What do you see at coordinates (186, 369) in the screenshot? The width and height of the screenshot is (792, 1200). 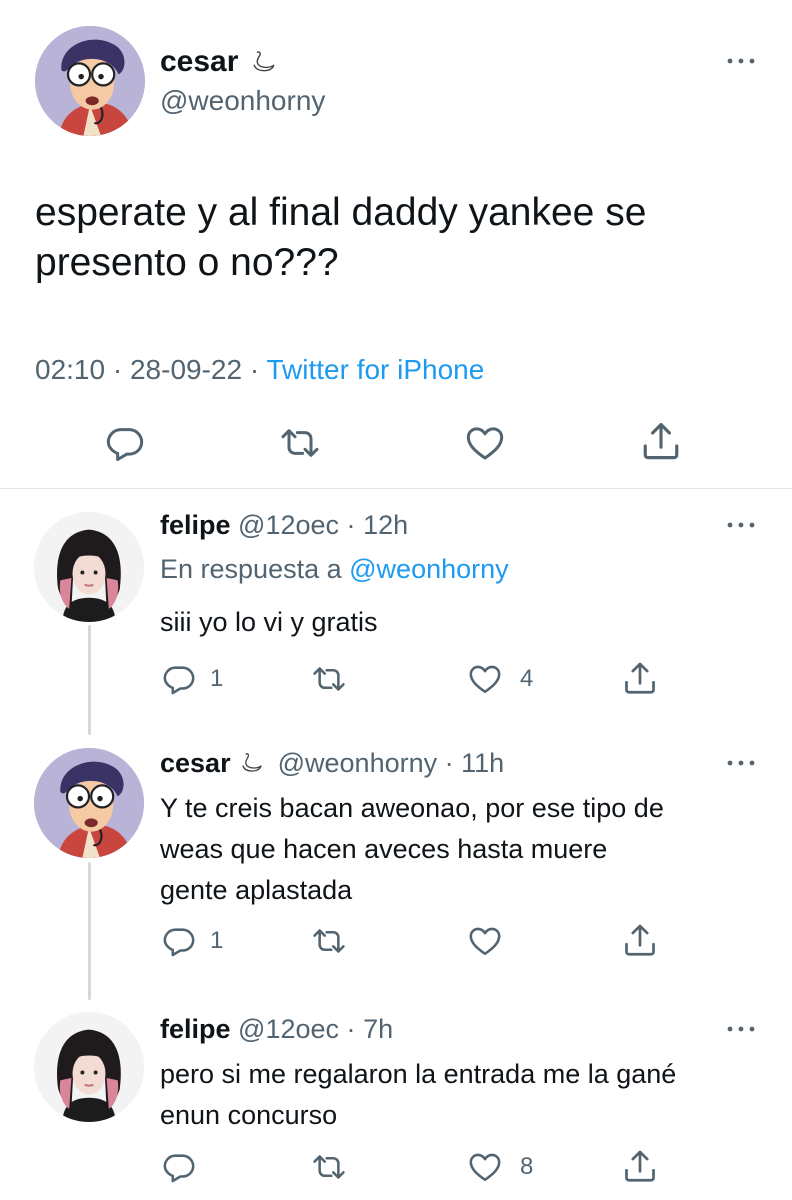 I see `tweet-date: 28-09-22` at bounding box center [186, 369].